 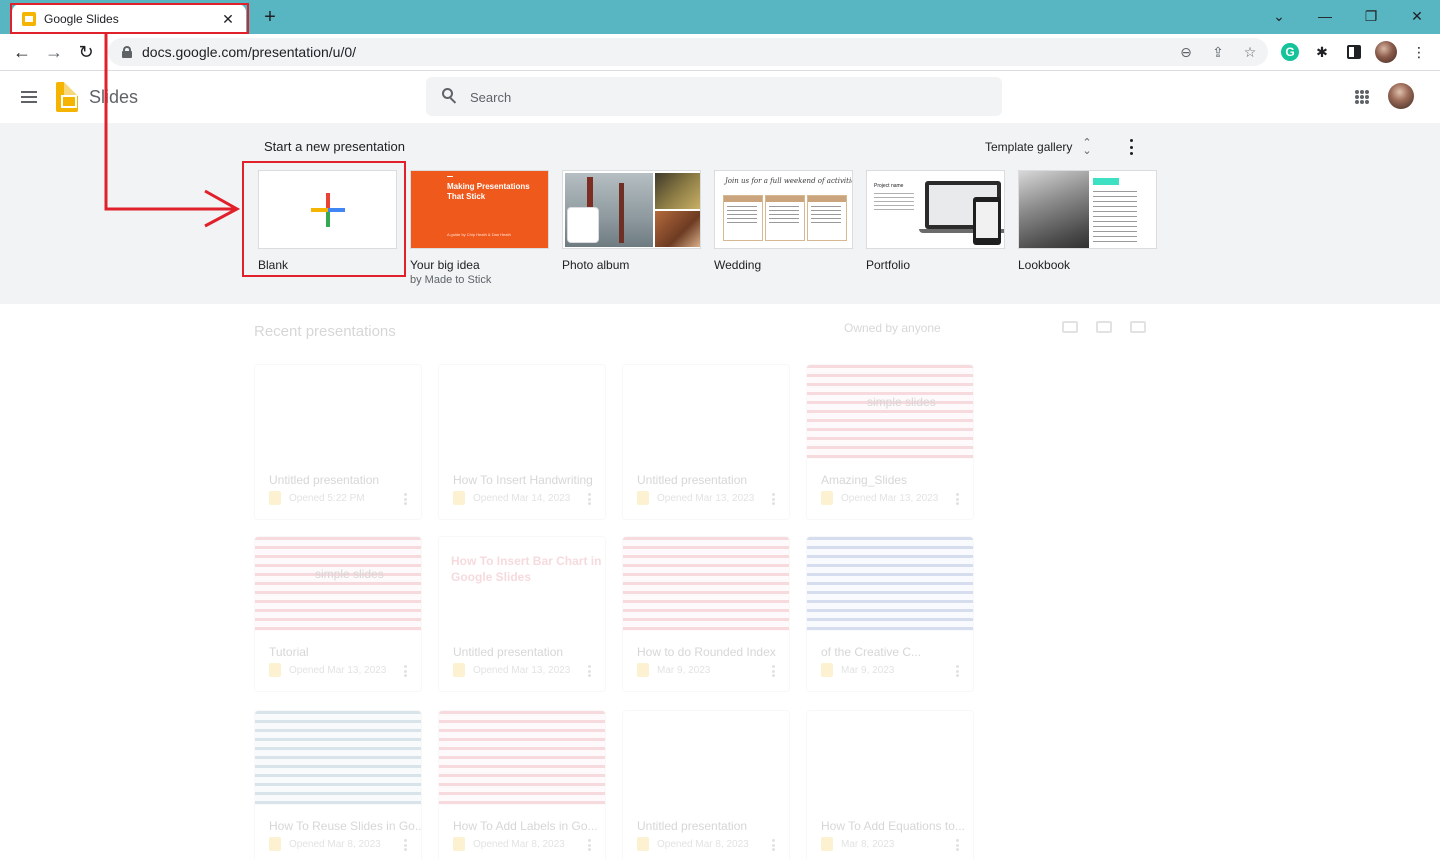 I want to click on close-window-button: ✕, so click(x=1417, y=16).